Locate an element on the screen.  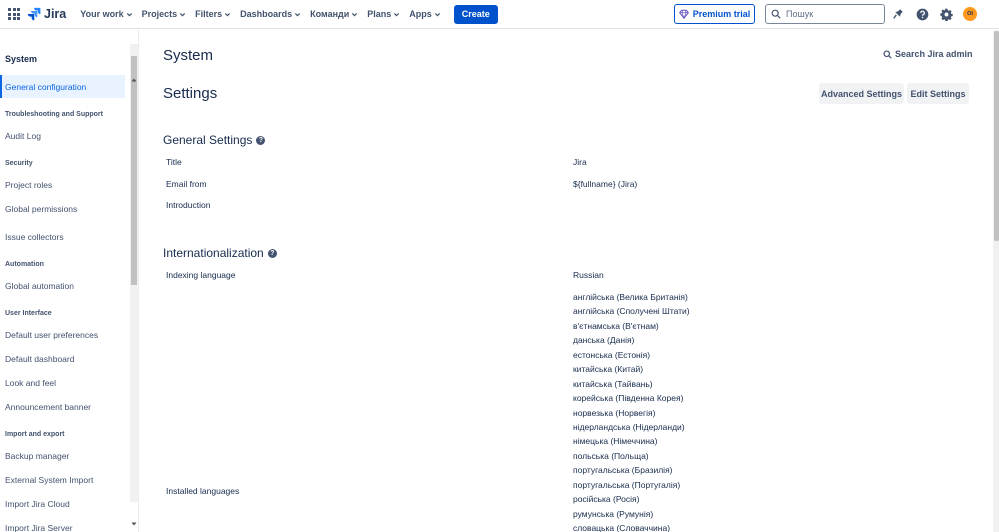
nav-menu-label: Plans is located at coordinates (379, 14).